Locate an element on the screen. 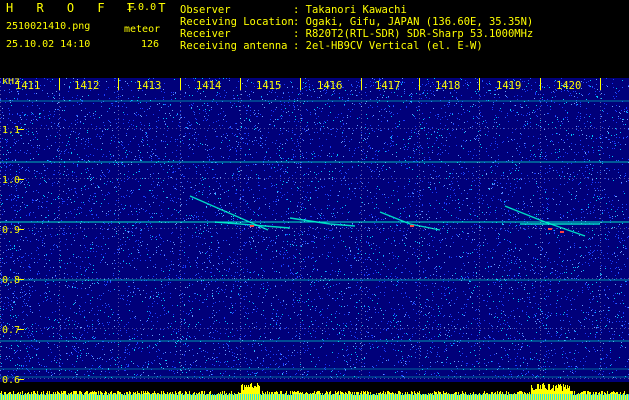 Image resolution: width=629 pixels, height=400 pixels. x-tick-label: 1416 is located at coordinates (329, 86).